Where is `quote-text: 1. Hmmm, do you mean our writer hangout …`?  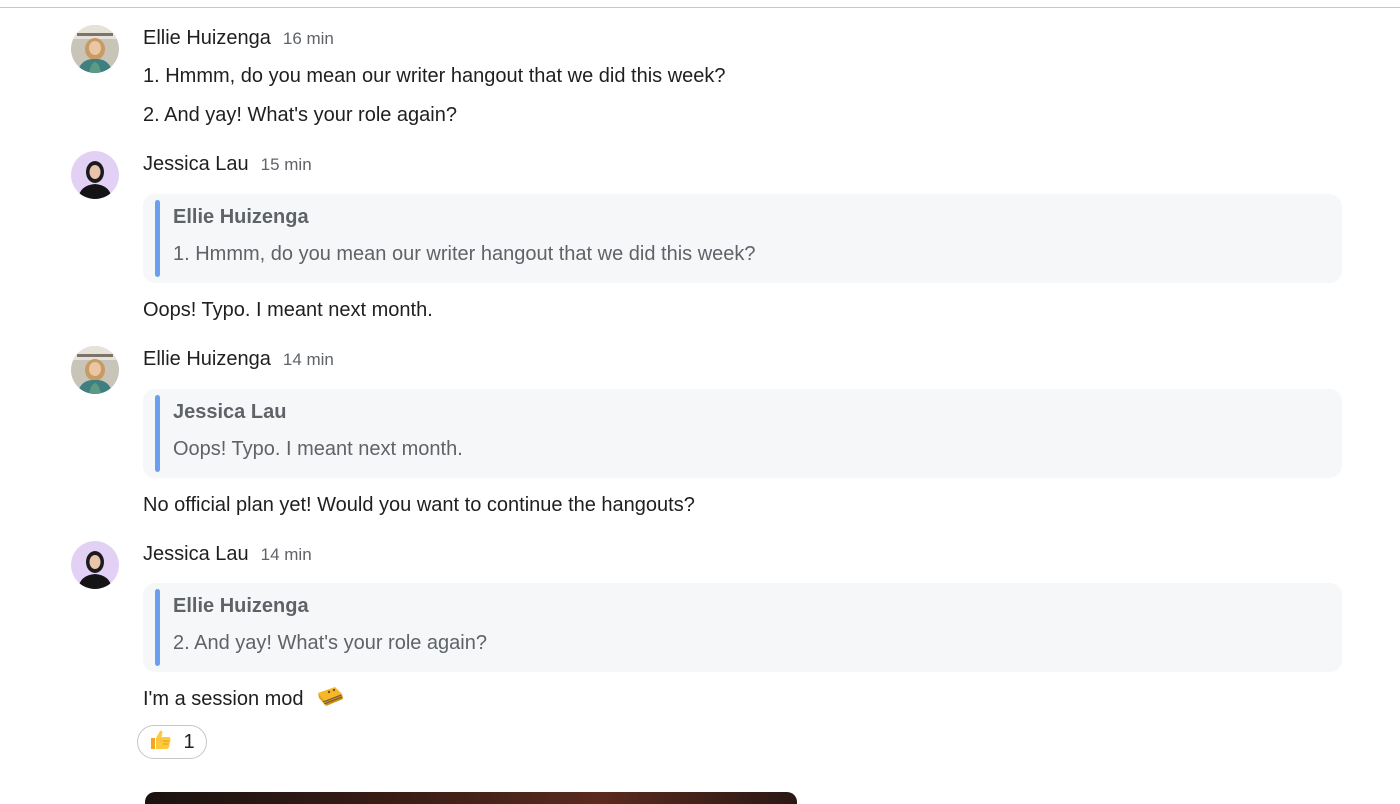 quote-text: 1. Hmmm, do you mean our writer hangout … is located at coordinates (464, 254).